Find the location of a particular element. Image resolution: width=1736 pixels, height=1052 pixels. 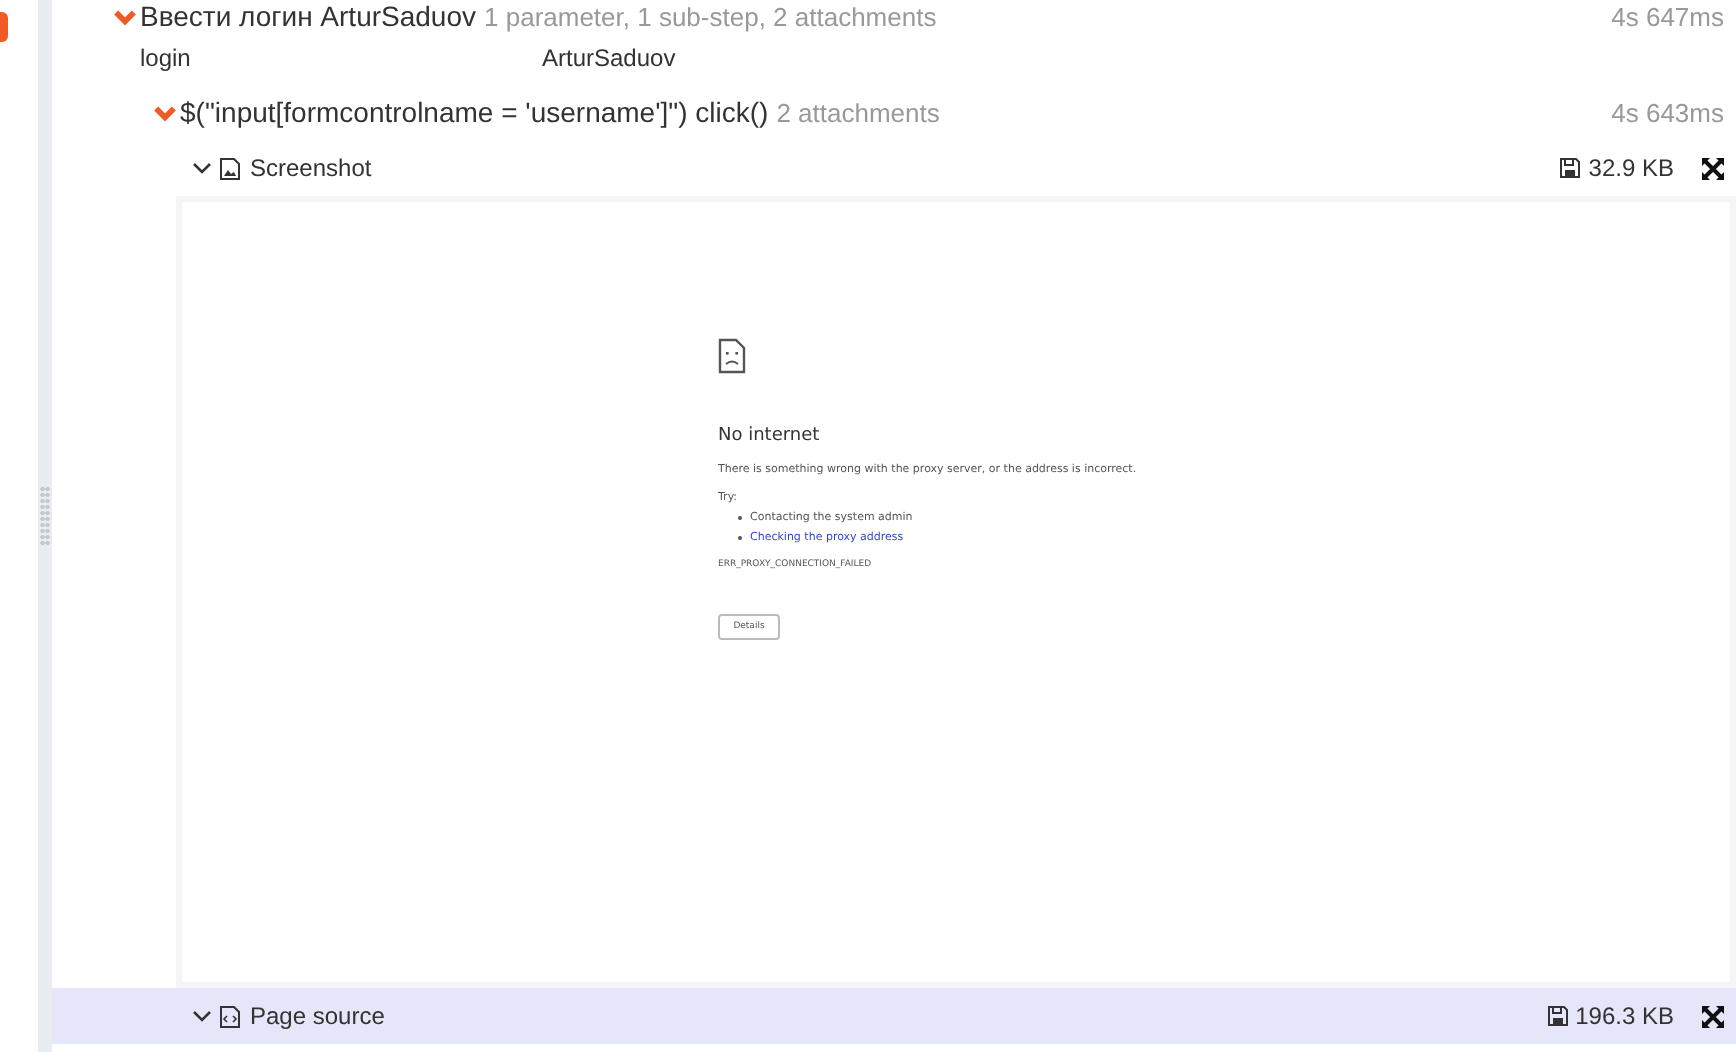

preview-title: No internet is located at coordinates (770, 436).